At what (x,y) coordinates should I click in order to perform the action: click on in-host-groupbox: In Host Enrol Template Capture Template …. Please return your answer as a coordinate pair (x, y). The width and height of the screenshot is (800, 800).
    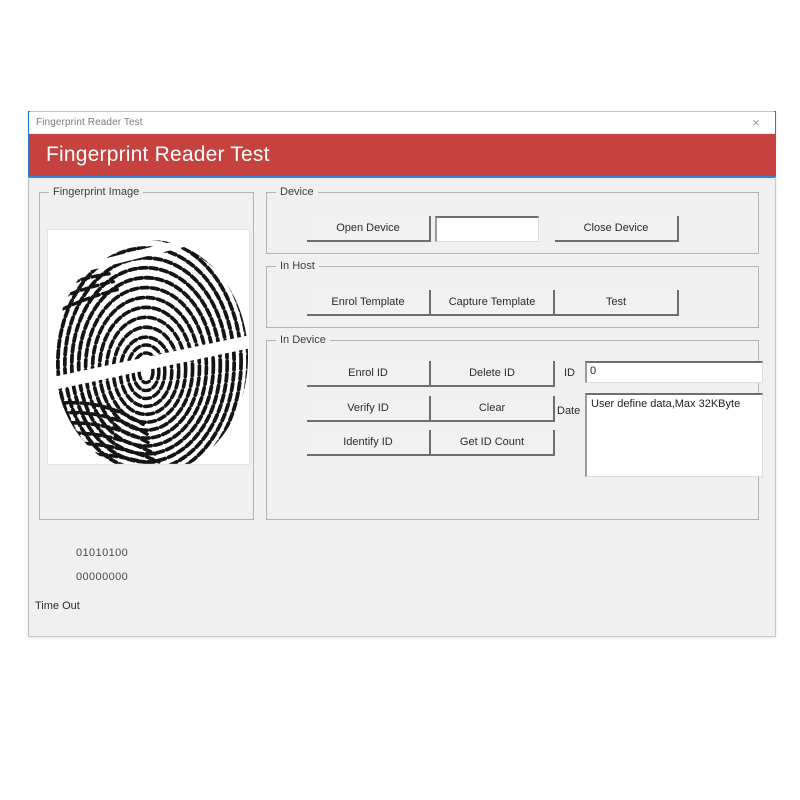
    Looking at the image, I should click on (512, 294).